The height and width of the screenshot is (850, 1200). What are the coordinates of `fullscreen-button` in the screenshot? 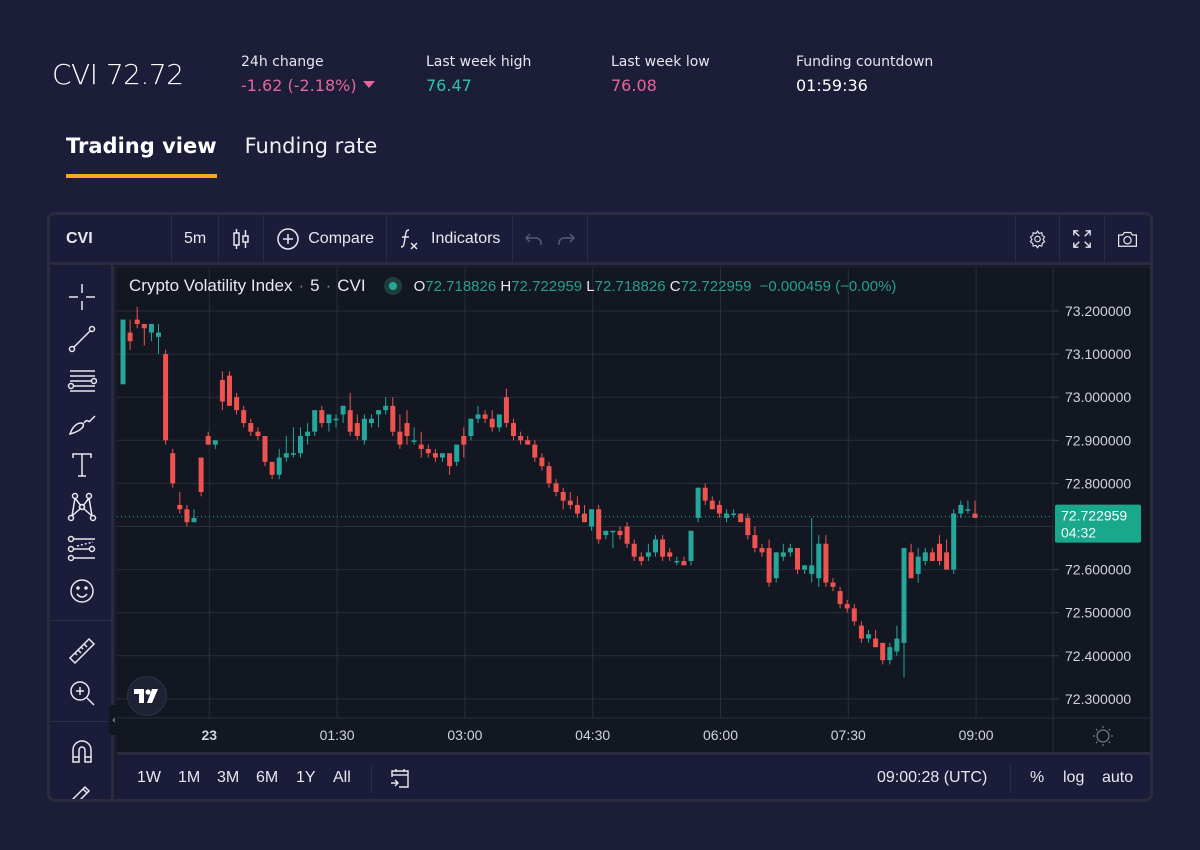 It's located at (1082, 238).